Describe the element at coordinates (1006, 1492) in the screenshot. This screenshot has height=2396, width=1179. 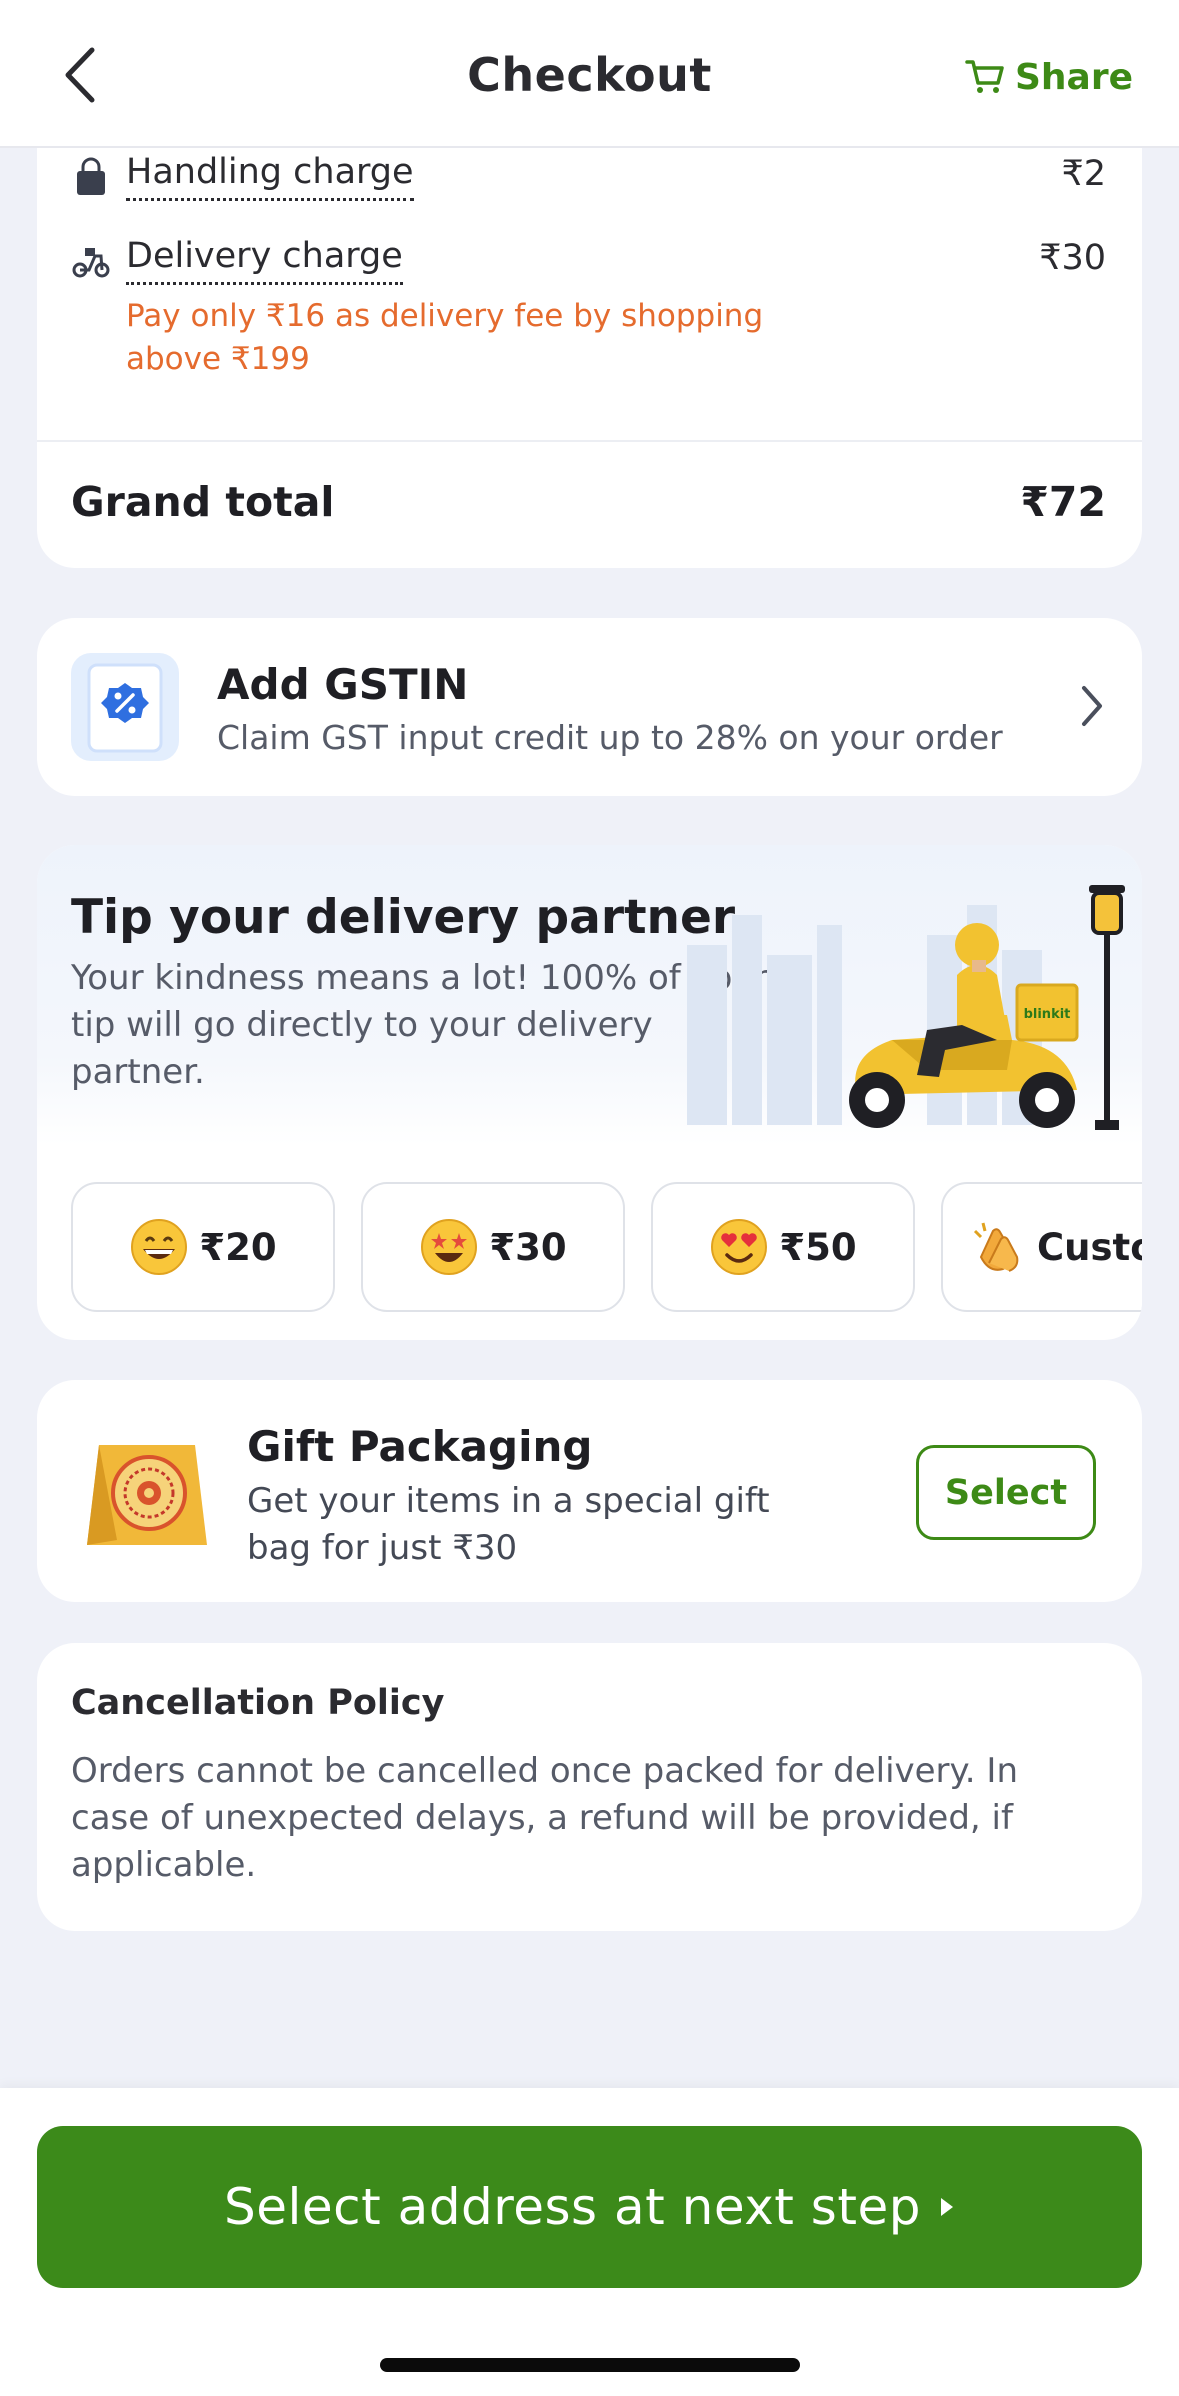
I see `gift-select-button: Select` at that location.